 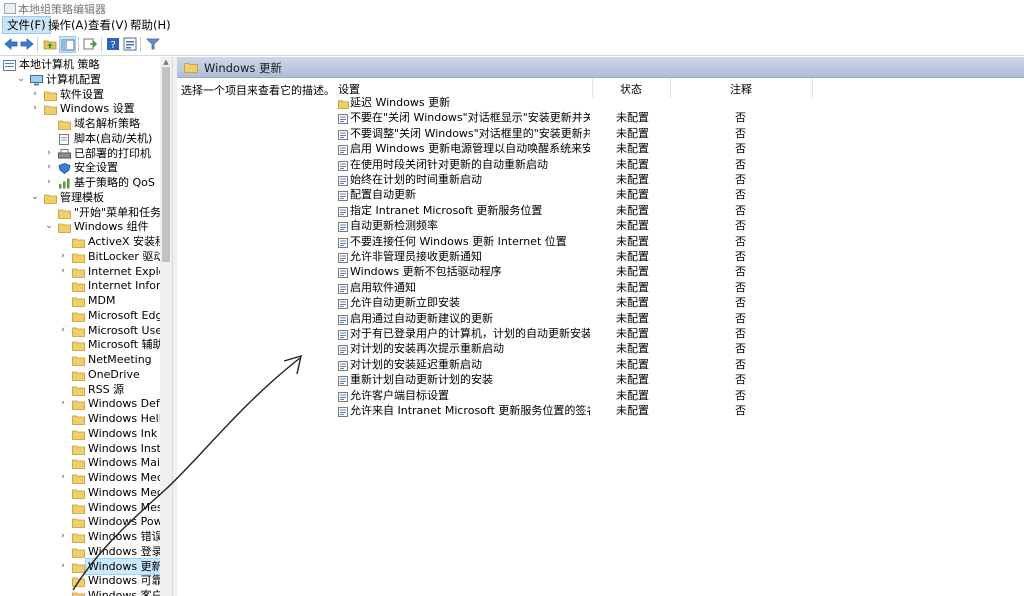 What do you see at coordinates (631, 88) in the screenshot?
I see `column-state: 状态` at bounding box center [631, 88].